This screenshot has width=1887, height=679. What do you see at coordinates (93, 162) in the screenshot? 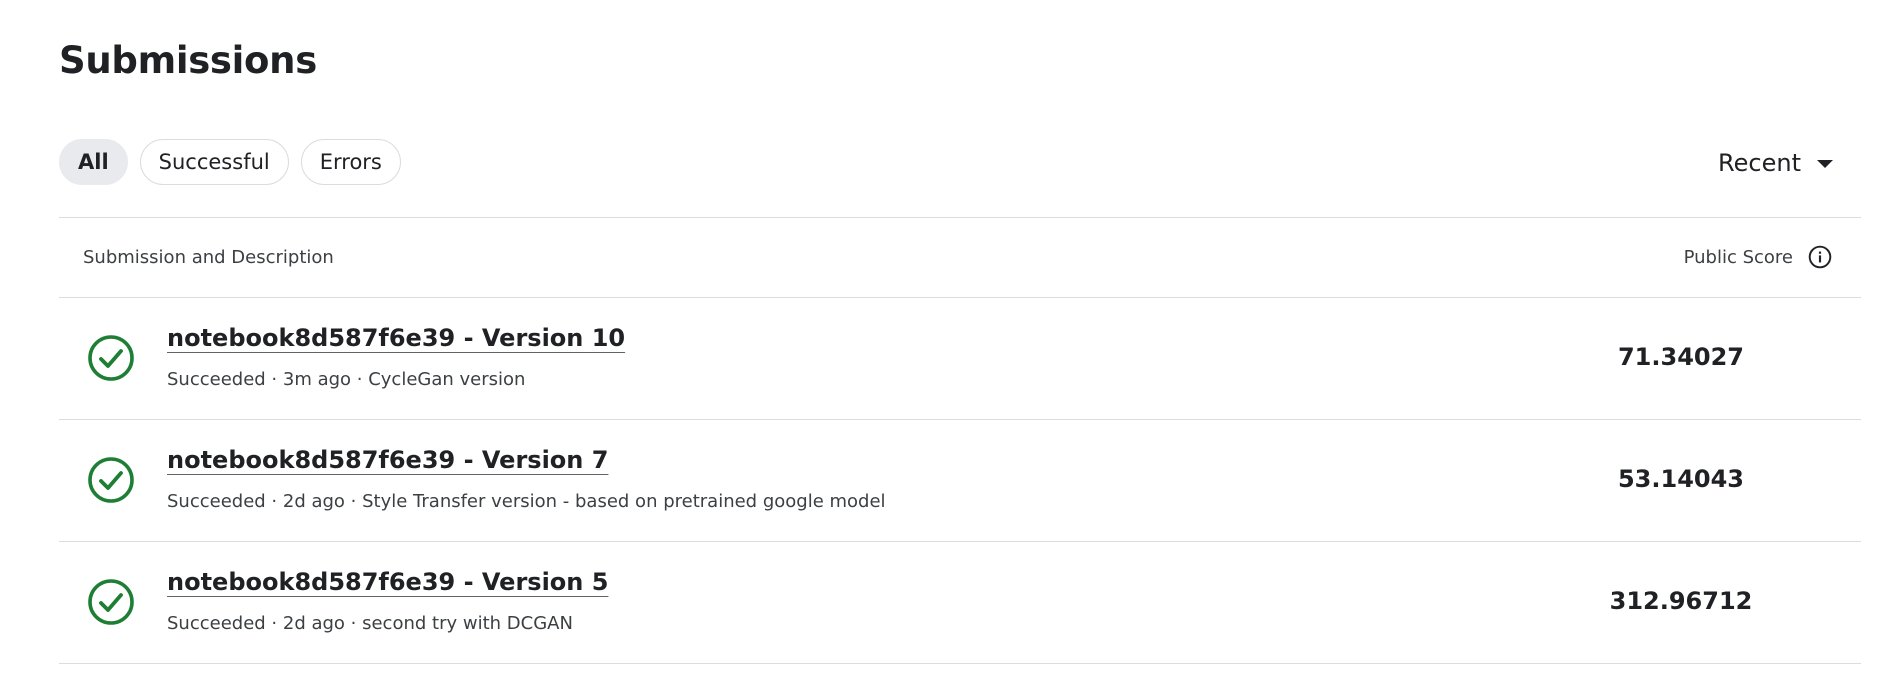
I see `filter-all-chip: All` at bounding box center [93, 162].